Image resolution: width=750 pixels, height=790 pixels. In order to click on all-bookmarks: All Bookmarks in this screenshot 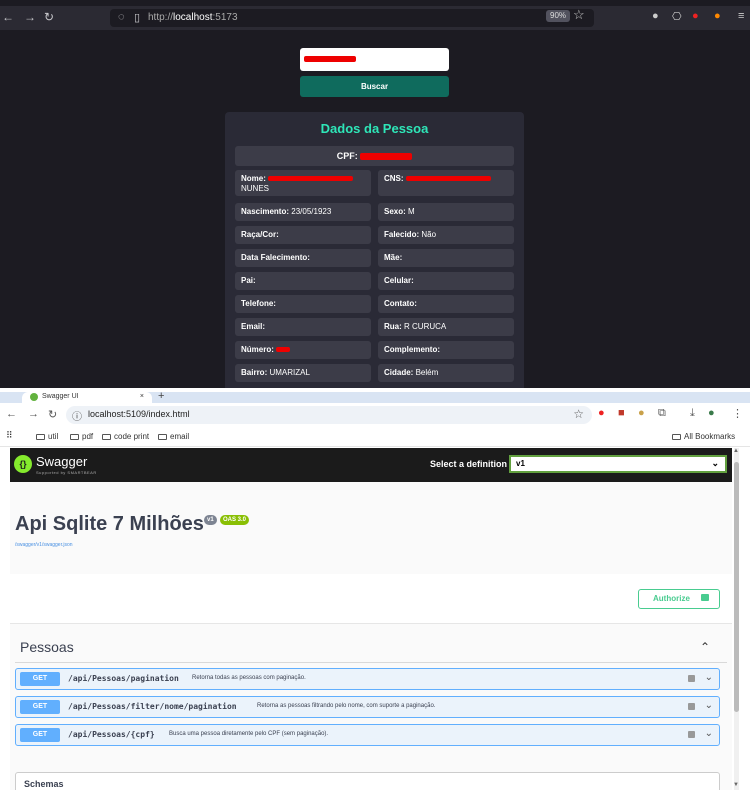, I will do `click(703, 436)`.